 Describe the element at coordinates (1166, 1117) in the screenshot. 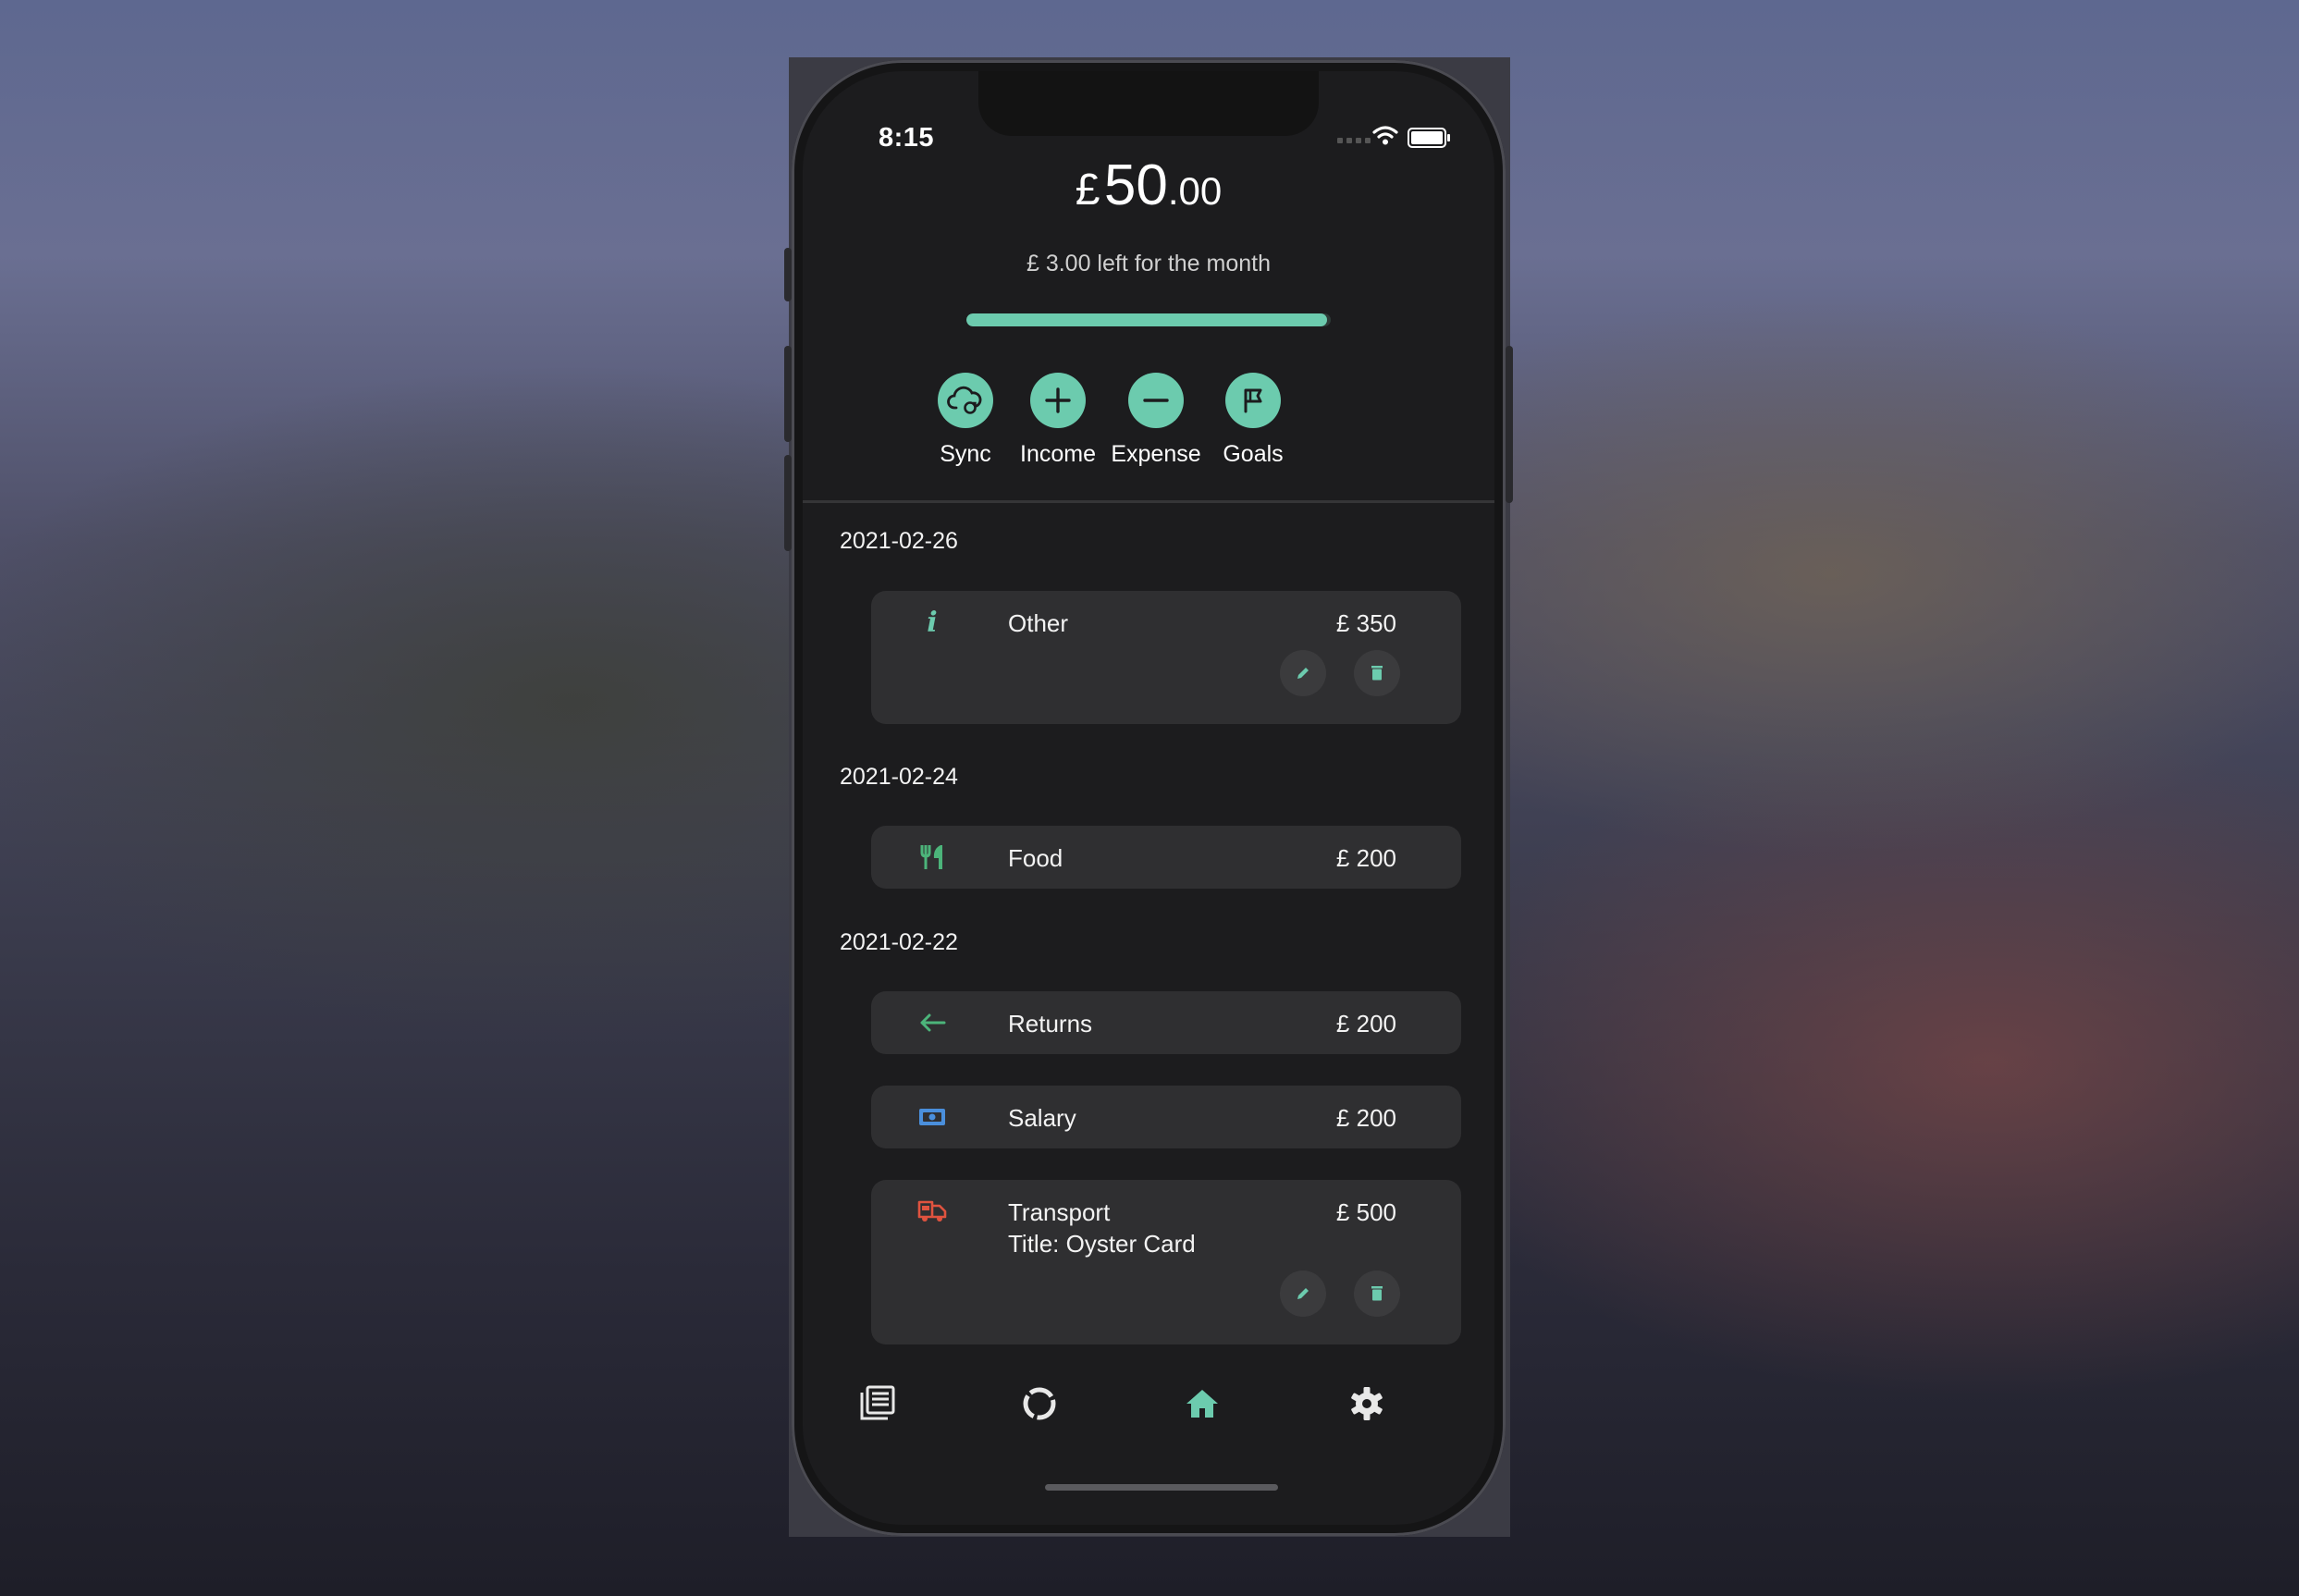

I see `transaction-salary: Salary £ 200` at that location.